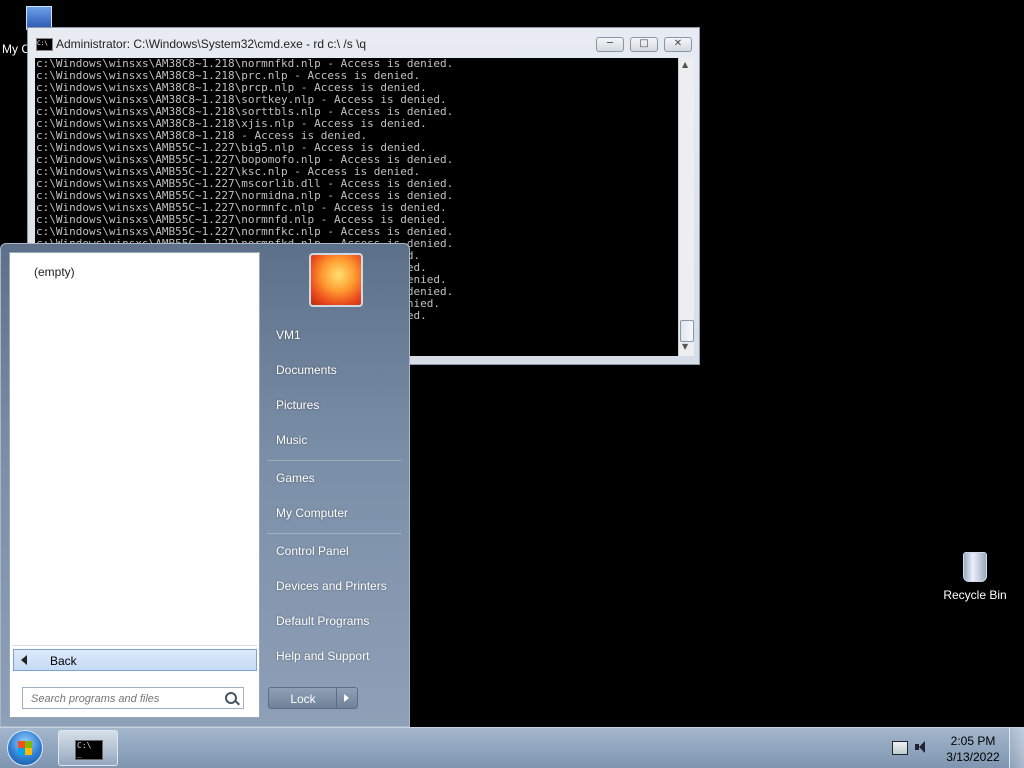 The height and width of the screenshot is (768, 1024). I want to click on programs-pane: (empty) Back, so click(134, 485).